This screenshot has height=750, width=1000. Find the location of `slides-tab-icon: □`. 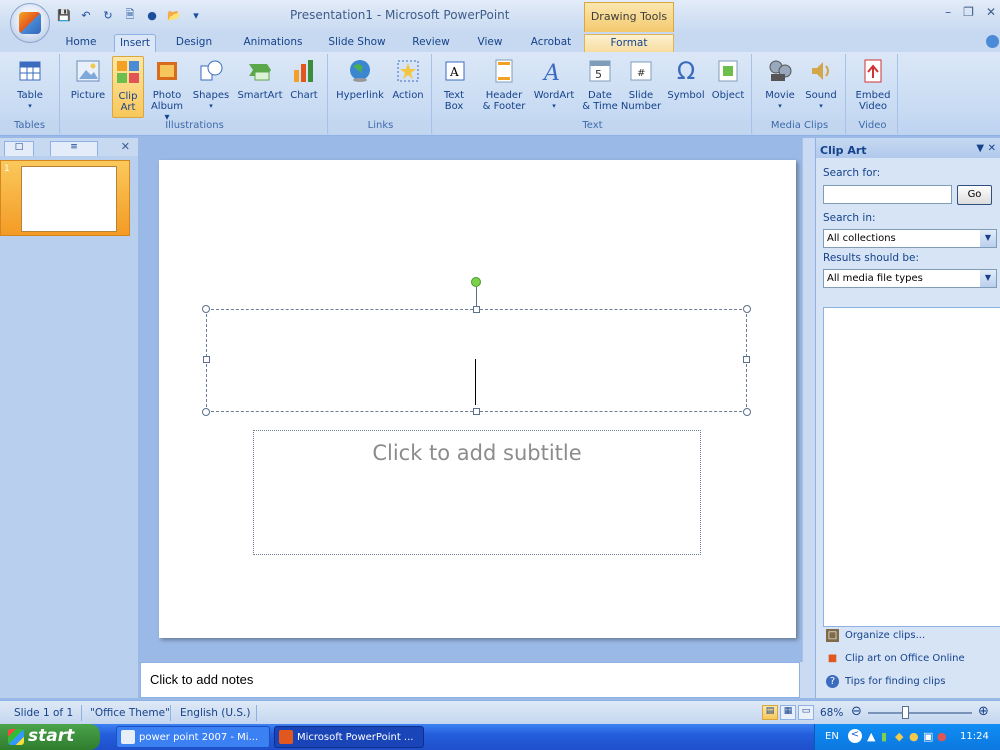

slides-tab-icon: □ is located at coordinates (19, 148).